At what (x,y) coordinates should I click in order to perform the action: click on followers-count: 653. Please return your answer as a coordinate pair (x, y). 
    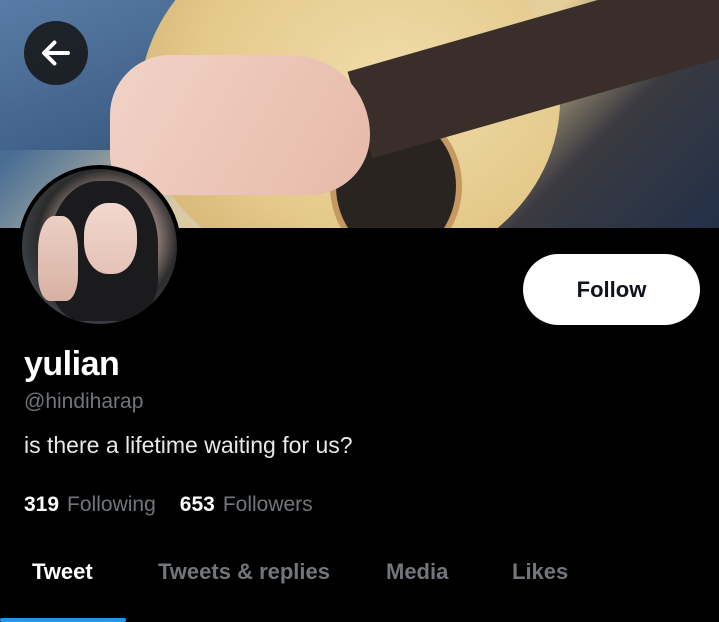
    Looking at the image, I should click on (197, 504).